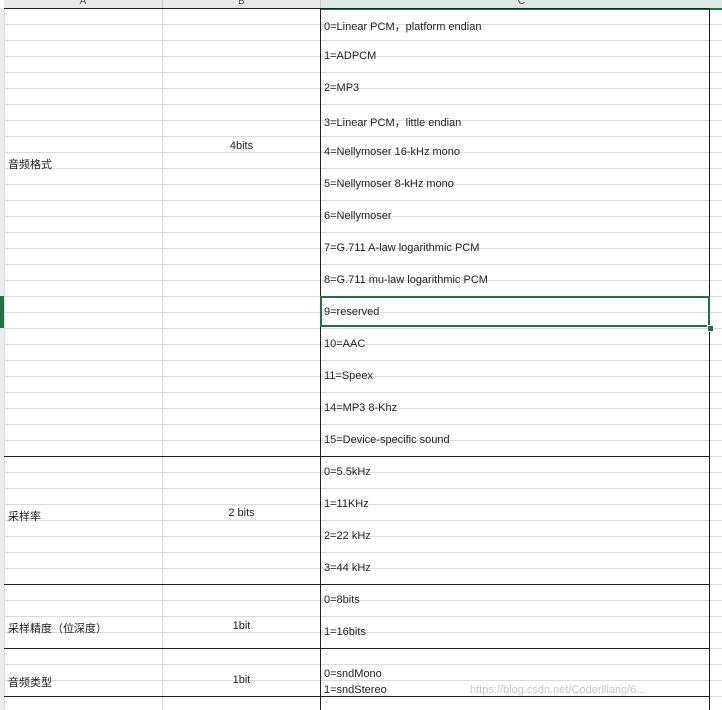  What do you see at coordinates (345, 632) in the screenshot?
I see `cell-c-value: 1=16bits` at bounding box center [345, 632].